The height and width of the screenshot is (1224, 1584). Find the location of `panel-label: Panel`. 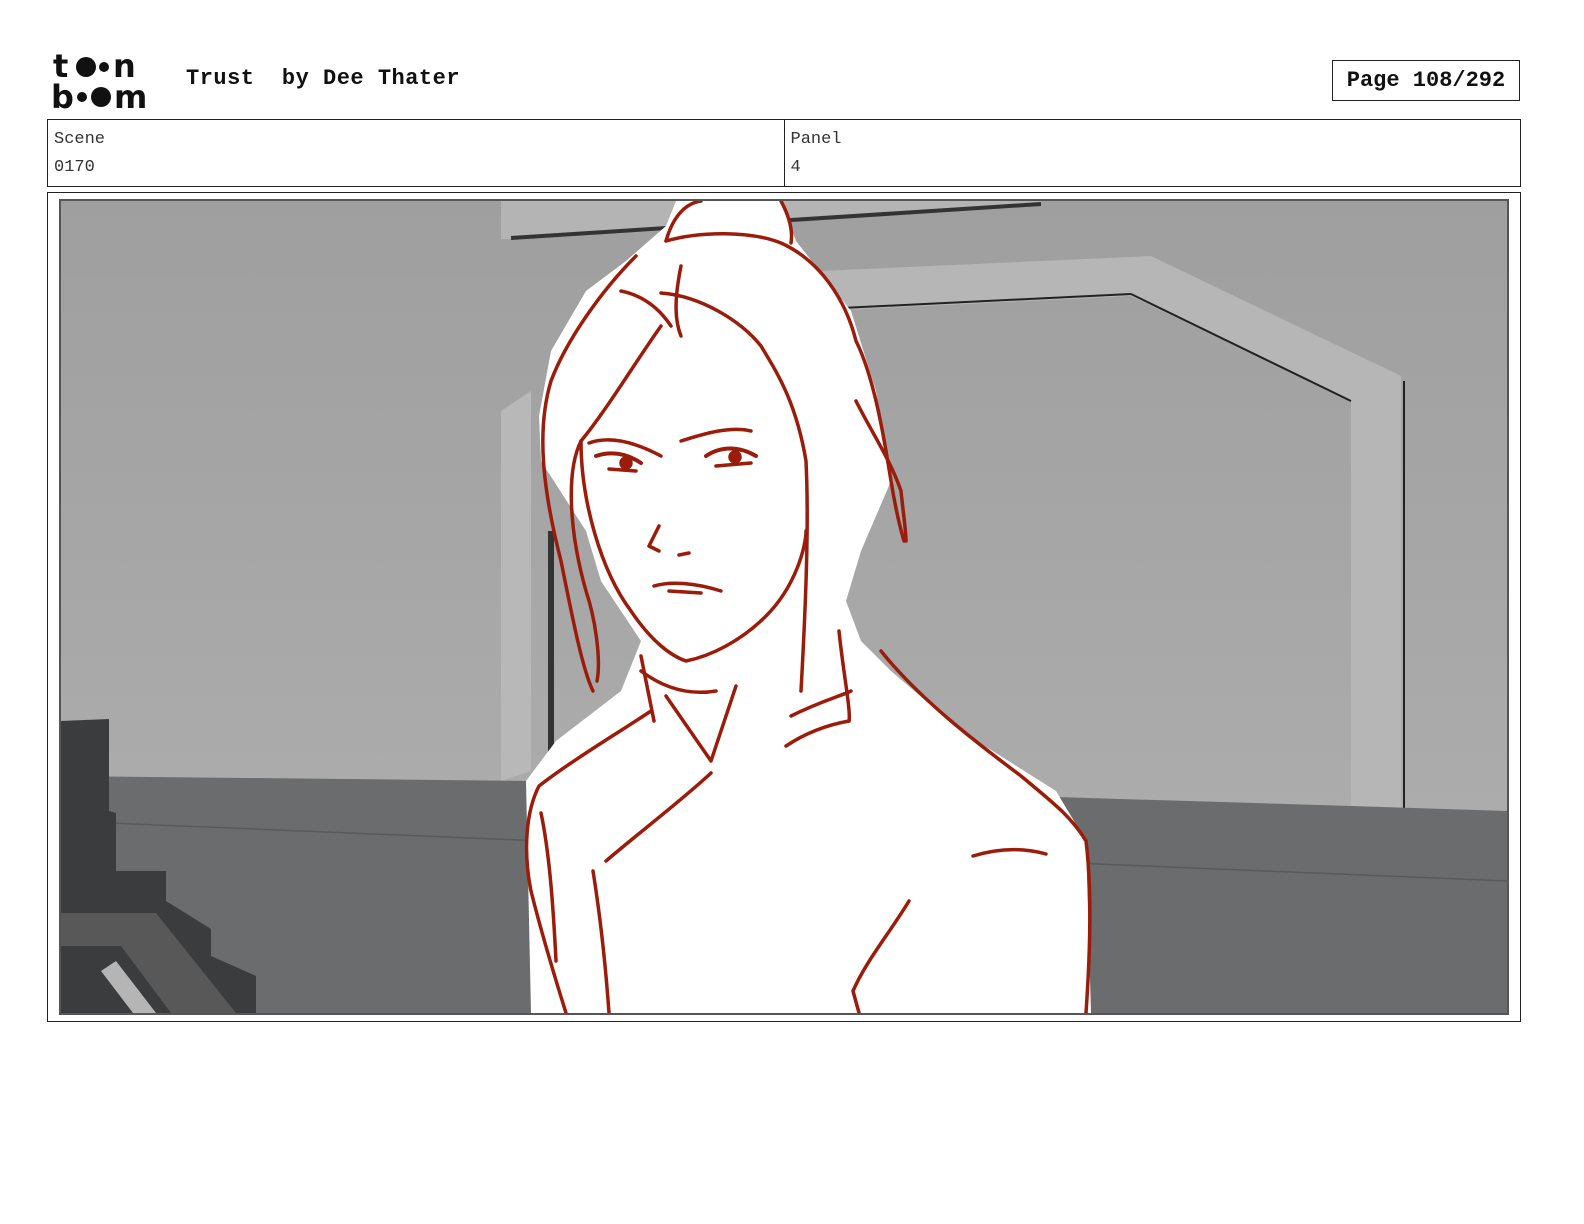

panel-label: Panel is located at coordinates (816, 139).